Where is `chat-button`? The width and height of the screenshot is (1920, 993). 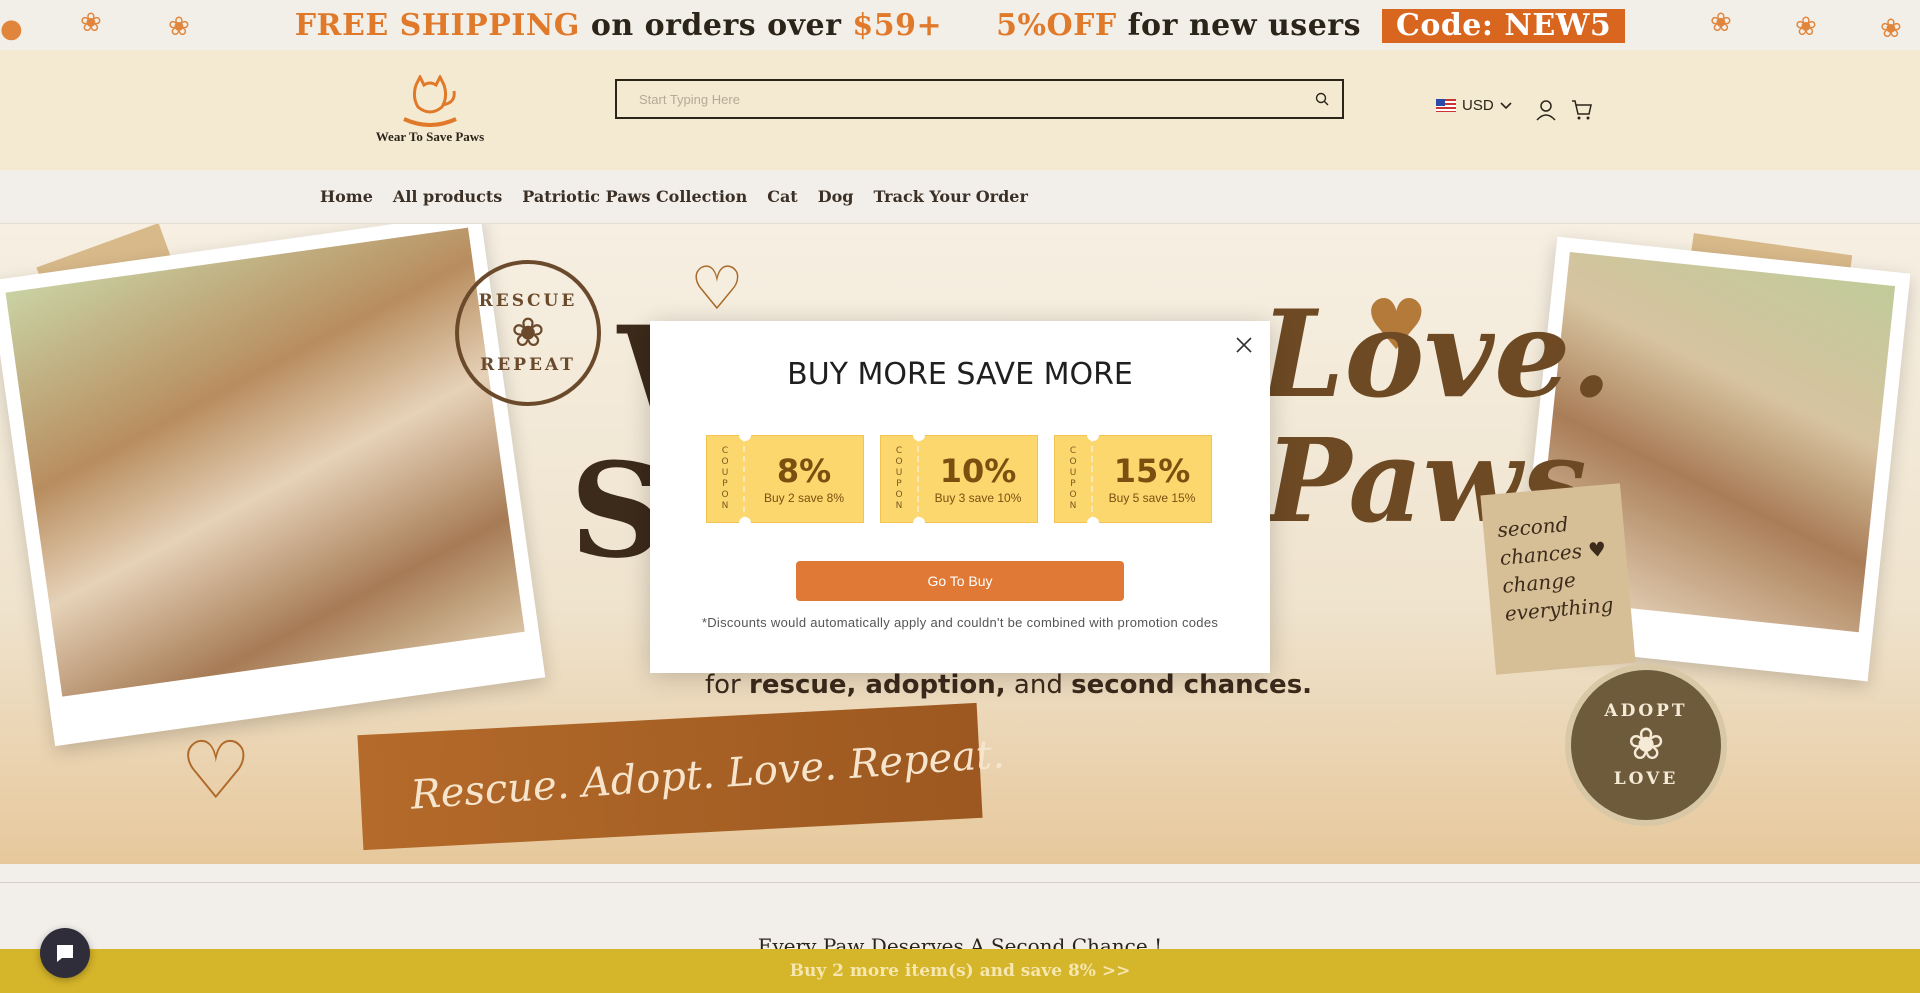
chat-button is located at coordinates (65, 953).